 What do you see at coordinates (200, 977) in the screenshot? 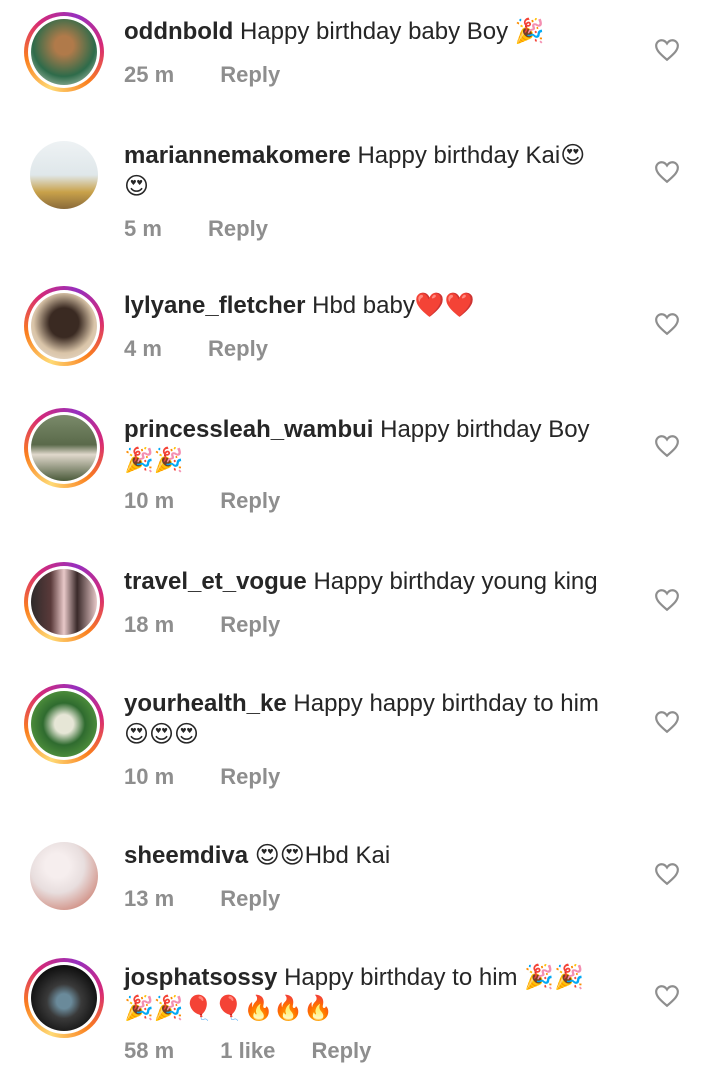
I see `comment-username: josphatsossy` at bounding box center [200, 977].